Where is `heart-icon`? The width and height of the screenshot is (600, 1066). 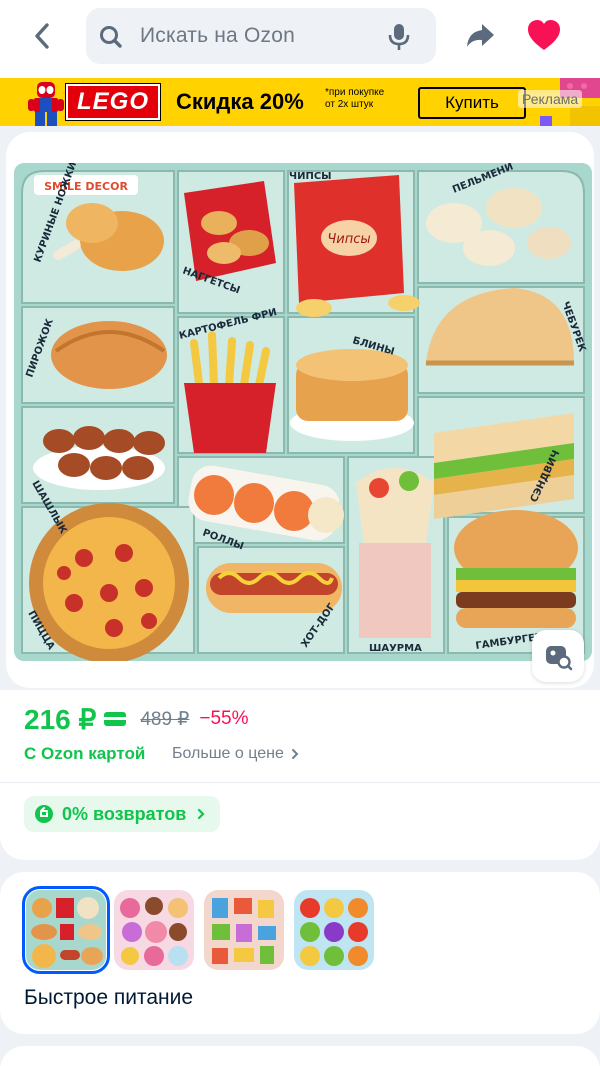 heart-icon is located at coordinates (544, 35).